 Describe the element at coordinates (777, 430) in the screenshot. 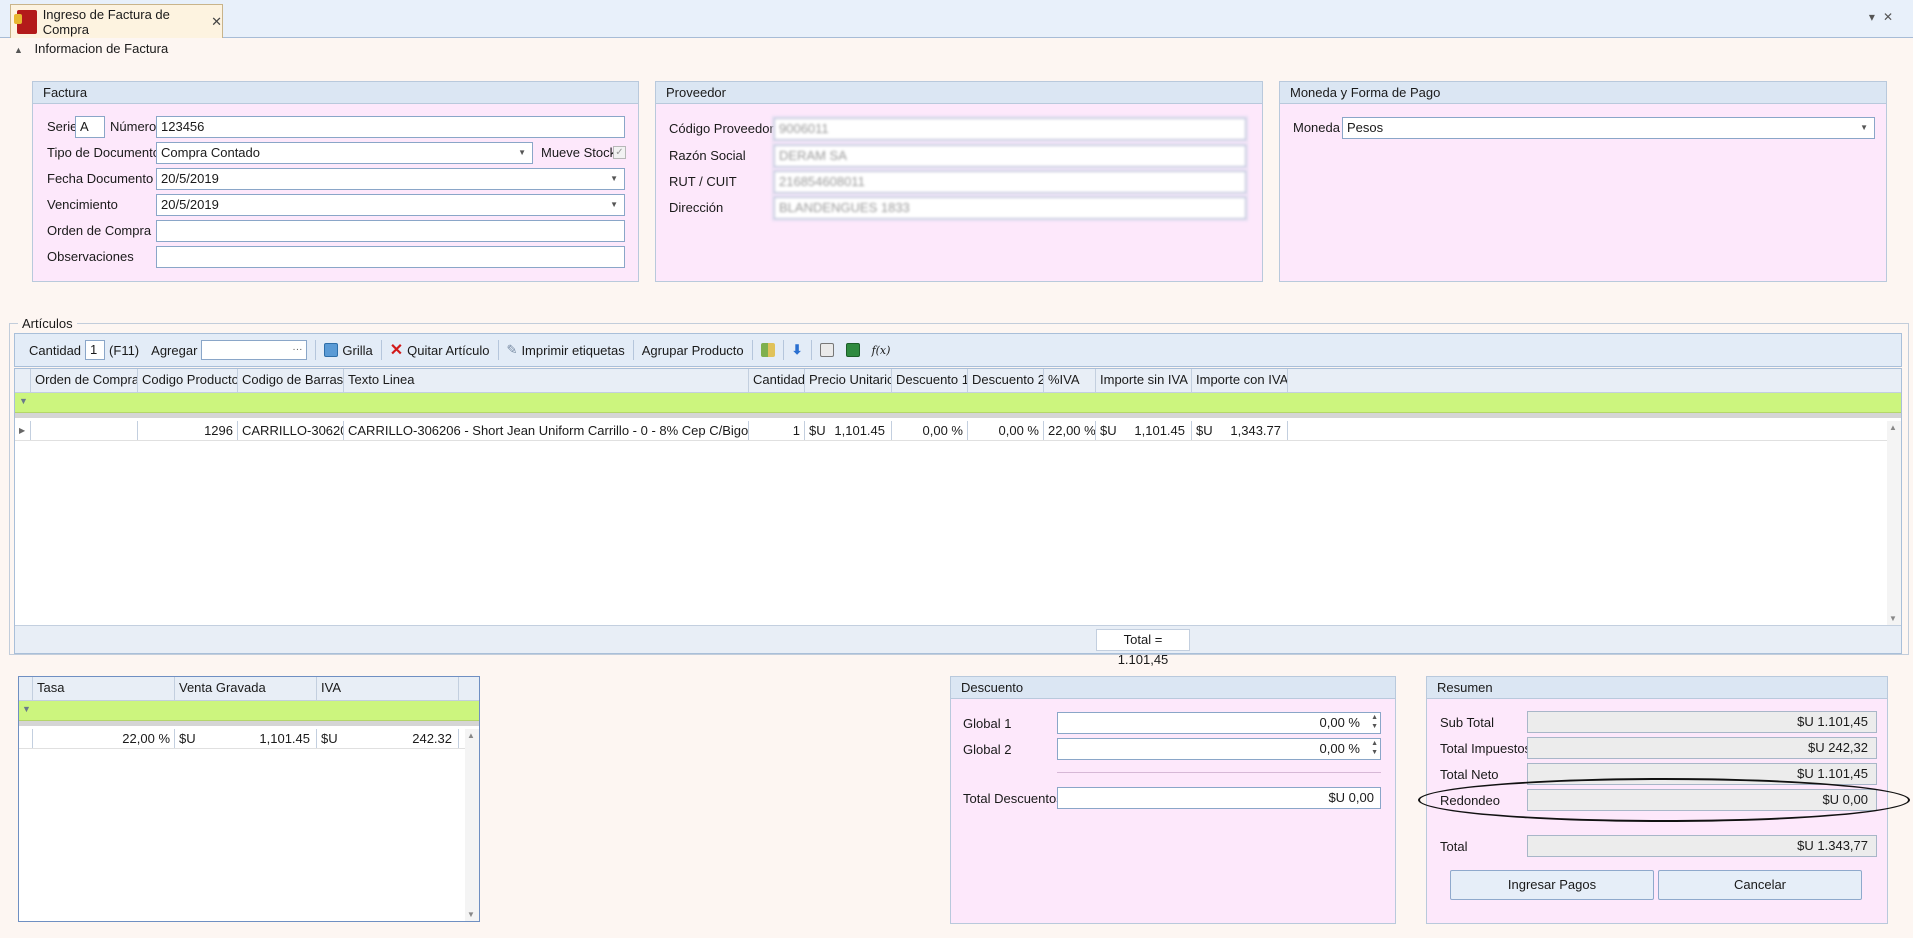

I see `cell-cantidad: 1` at that location.